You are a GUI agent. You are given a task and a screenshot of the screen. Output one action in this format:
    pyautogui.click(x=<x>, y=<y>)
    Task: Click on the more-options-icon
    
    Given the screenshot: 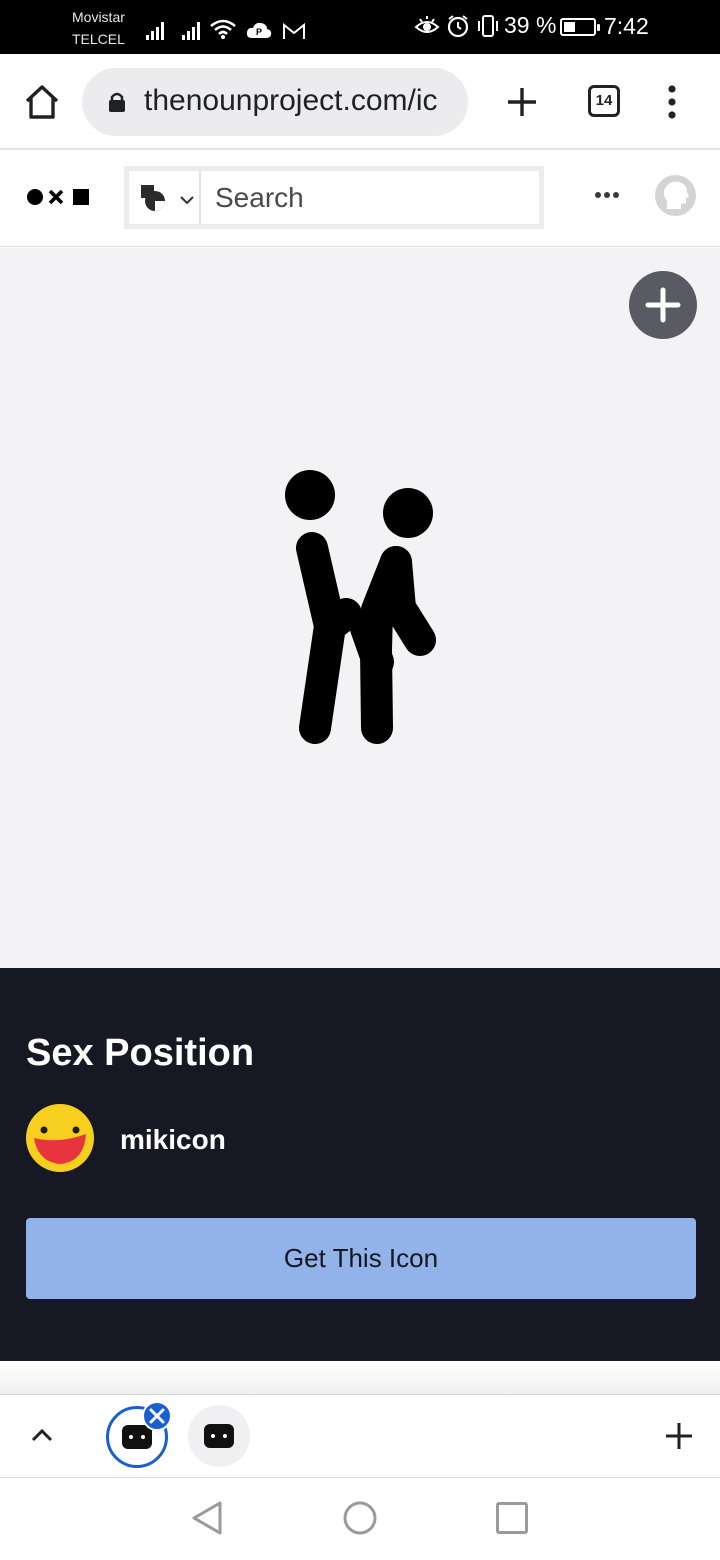 What is the action you would take?
    pyautogui.click(x=607, y=195)
    